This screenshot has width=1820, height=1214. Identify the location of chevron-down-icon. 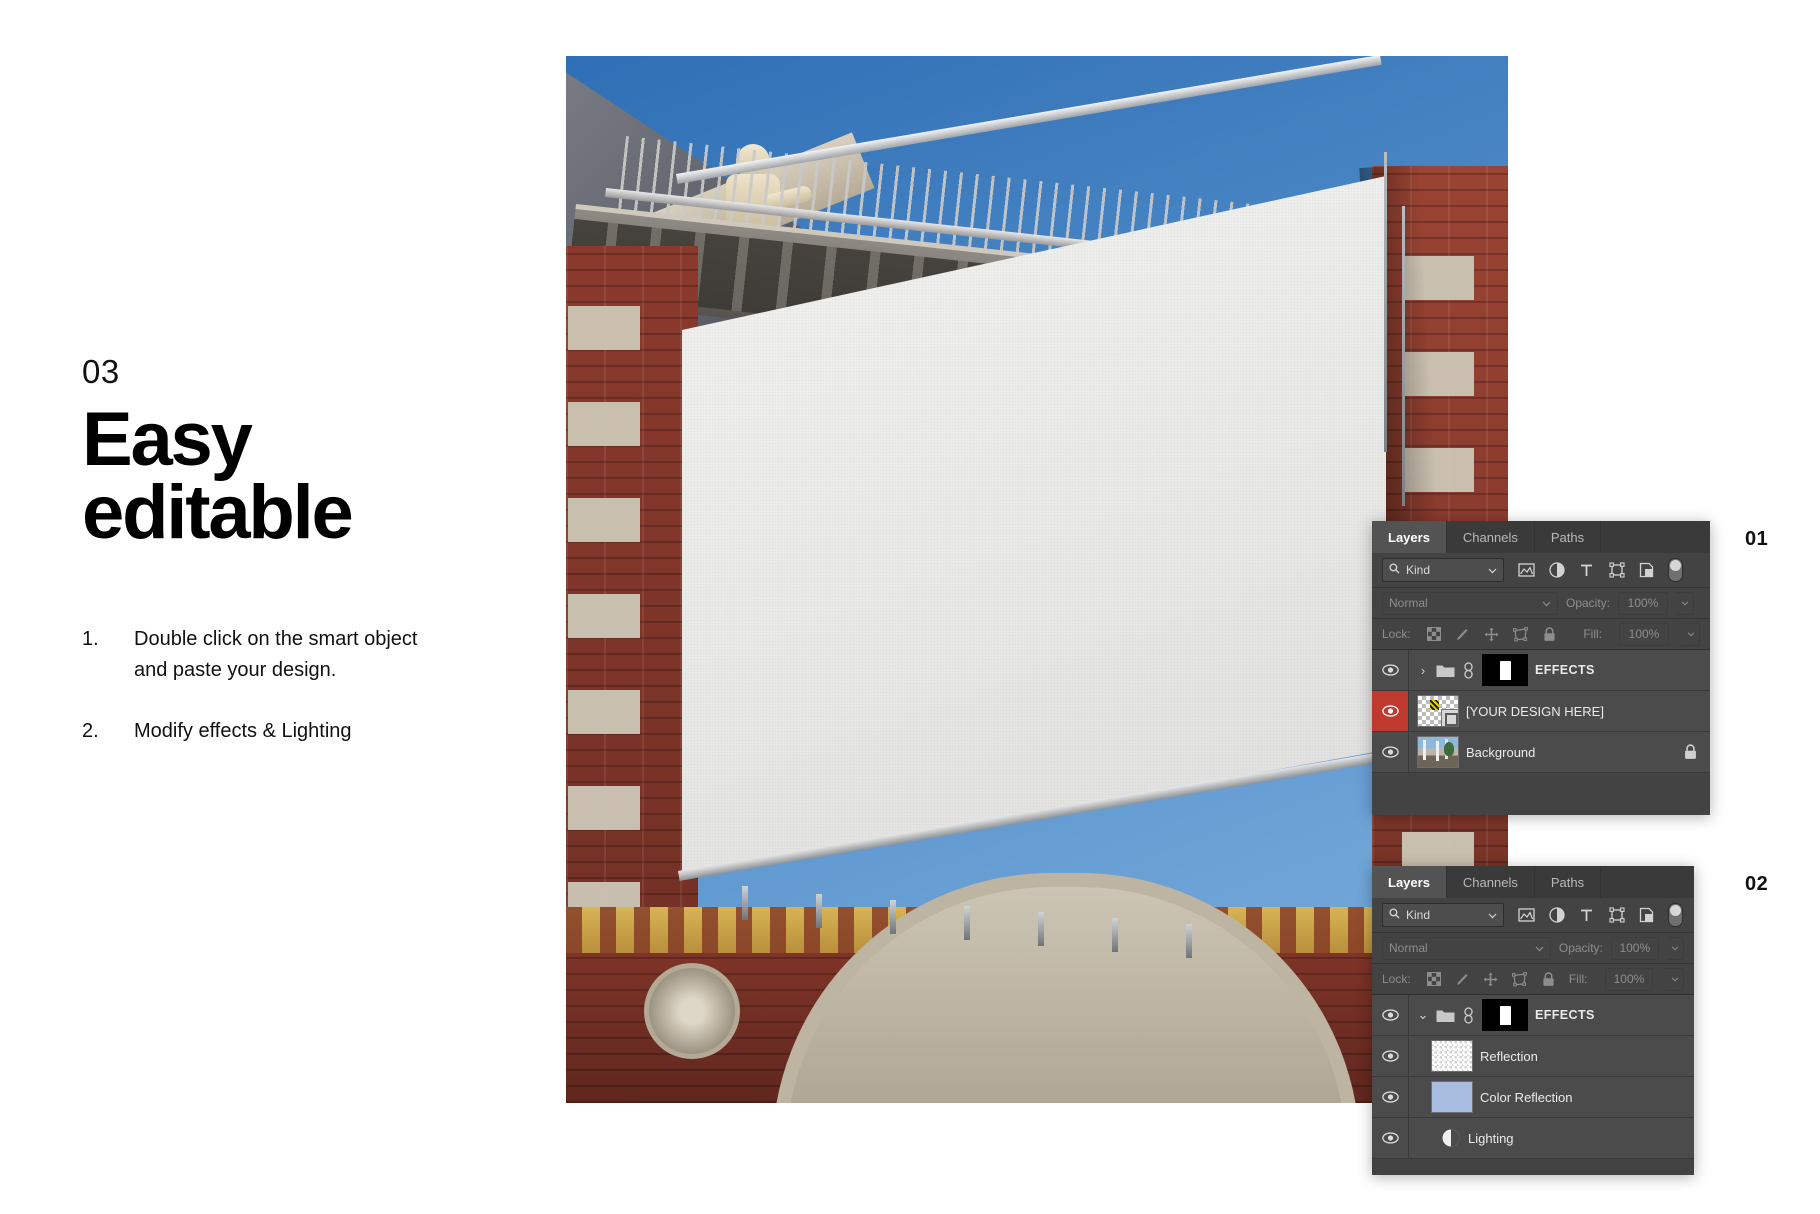
(1492, 915).